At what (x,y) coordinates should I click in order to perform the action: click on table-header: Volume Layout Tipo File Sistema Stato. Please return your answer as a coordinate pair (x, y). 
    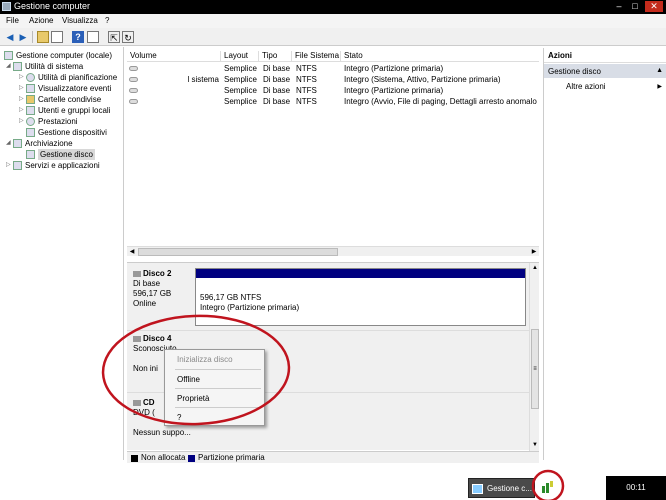
    Looking at the image, I should click on (333, 56).